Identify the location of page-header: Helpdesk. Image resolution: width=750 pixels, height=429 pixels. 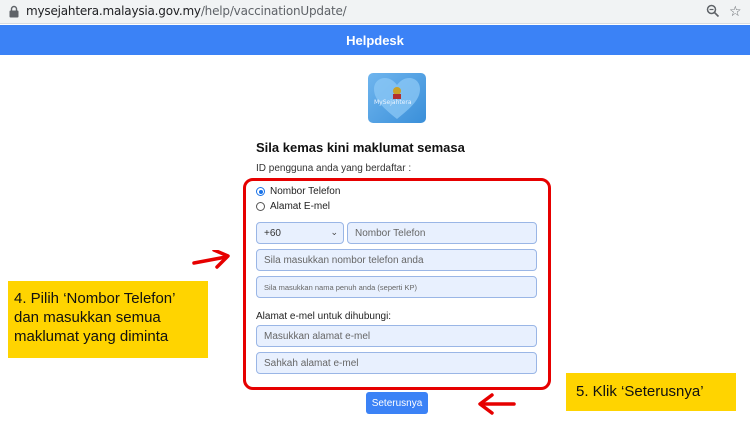
(375, 40).